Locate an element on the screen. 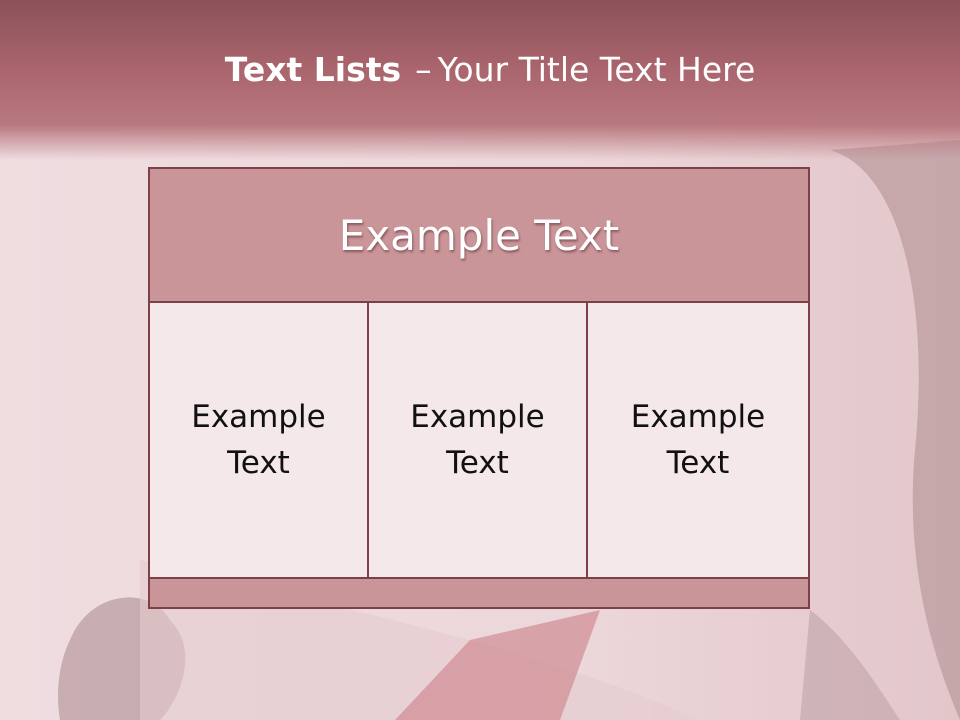  panel-header: Example Text is located at coordinates (479, 236).